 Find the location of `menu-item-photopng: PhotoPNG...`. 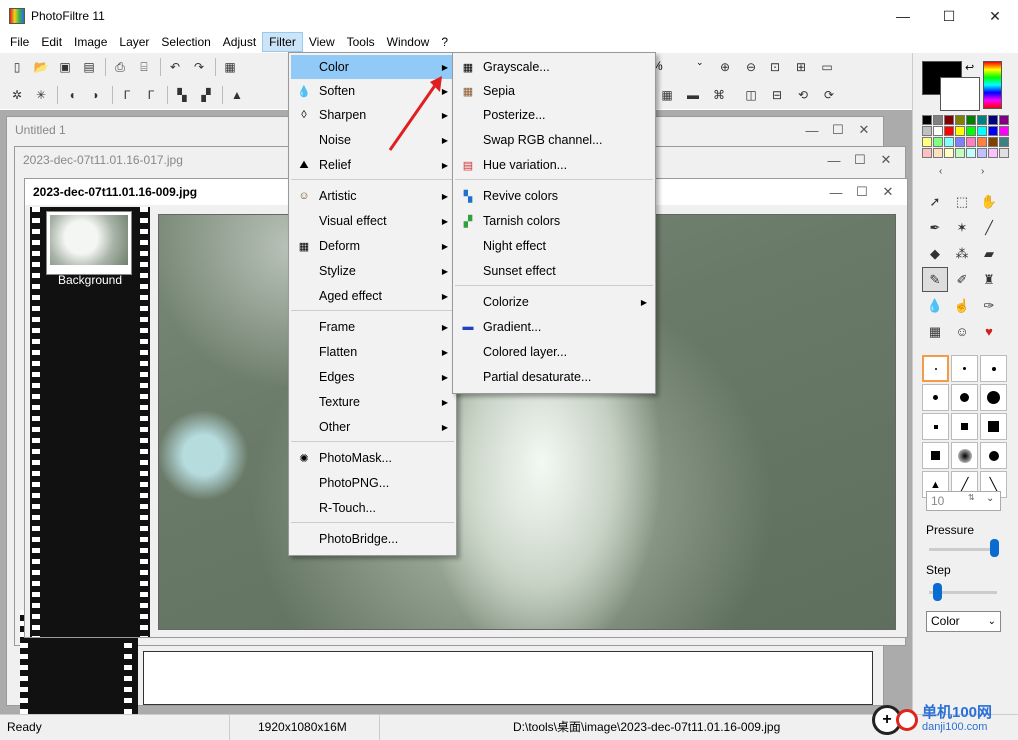

menu-item-photopng: PhotoPNG... is located at coordinates (372, 483).